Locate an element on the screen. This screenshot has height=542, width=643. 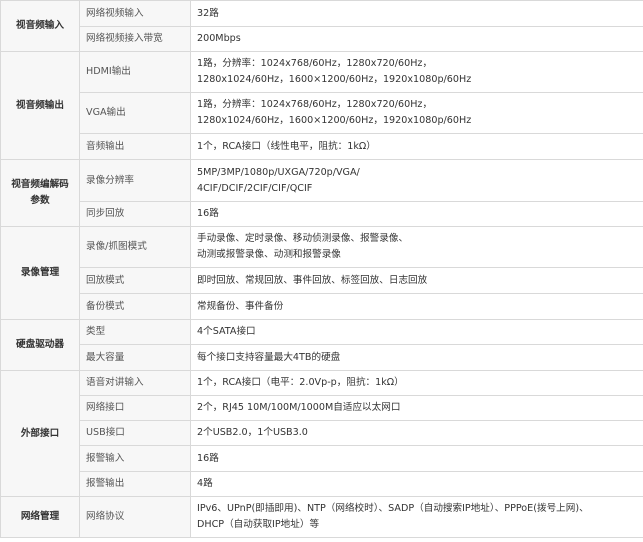
table-row: 最大容量 每个接口支持容量最大4TB的硬盘 is located at coordinates (322, 357).